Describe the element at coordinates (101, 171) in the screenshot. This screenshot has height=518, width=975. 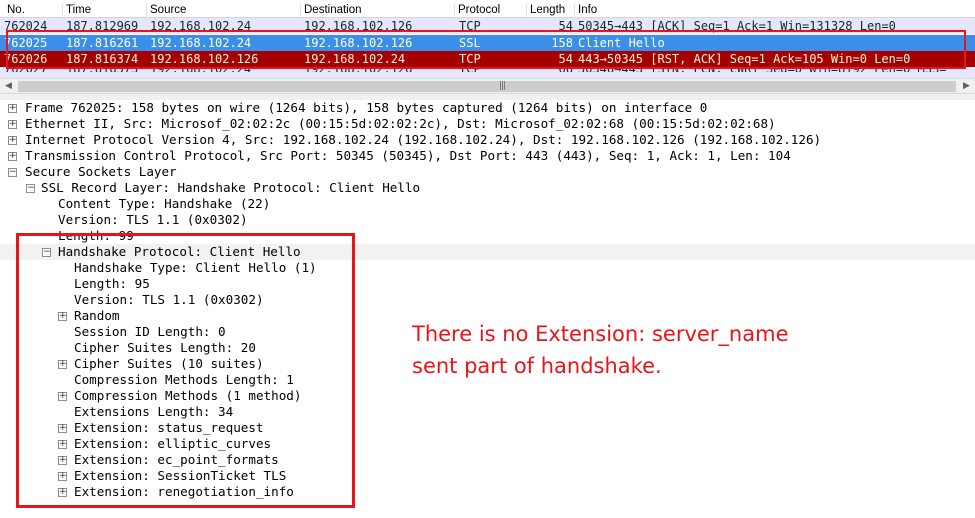
I see `tree-item-label: Secure Sockets Layer` at that location.